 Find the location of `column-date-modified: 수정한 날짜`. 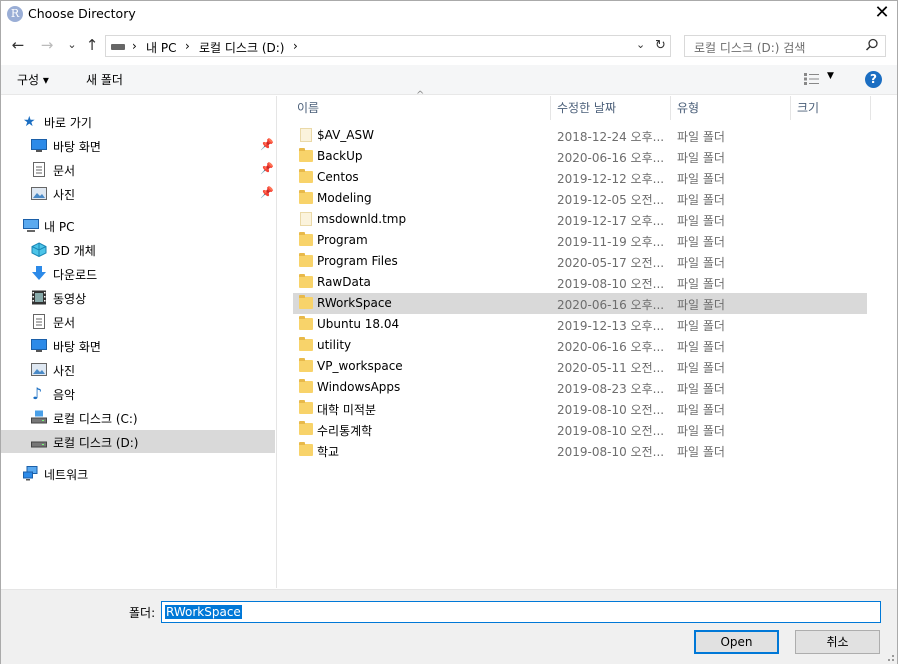

column-date-modified: 수정한 날짜 is located at coordinates (586, 107).